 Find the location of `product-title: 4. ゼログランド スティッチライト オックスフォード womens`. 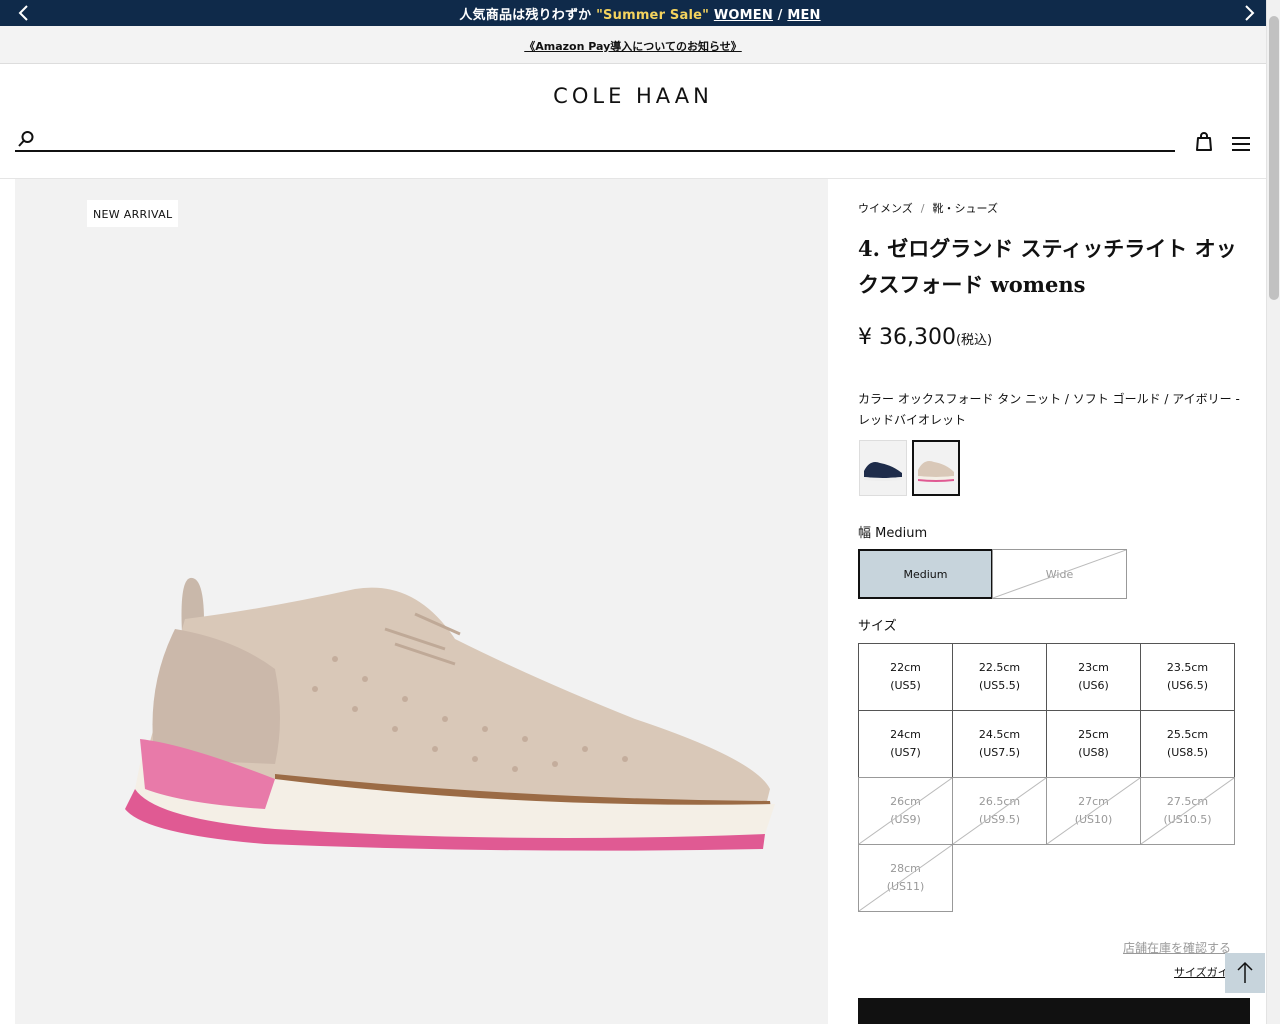

product-title: 4. ゼログランド スティッチライト オックスフォード womens is located at coordinates (1047, 266).